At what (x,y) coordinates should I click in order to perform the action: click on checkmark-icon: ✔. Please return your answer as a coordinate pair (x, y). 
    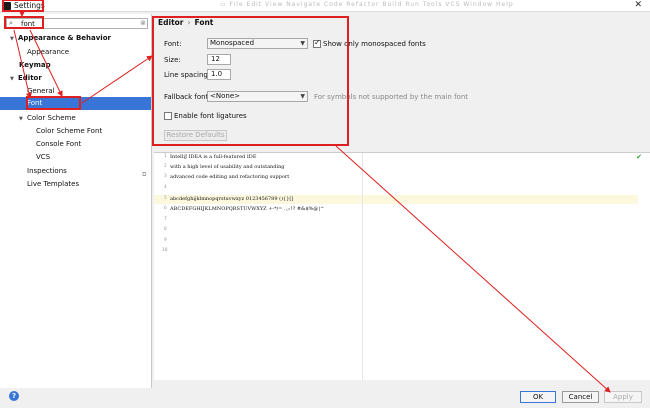
    Looking at the image, I should click on (639, 157).